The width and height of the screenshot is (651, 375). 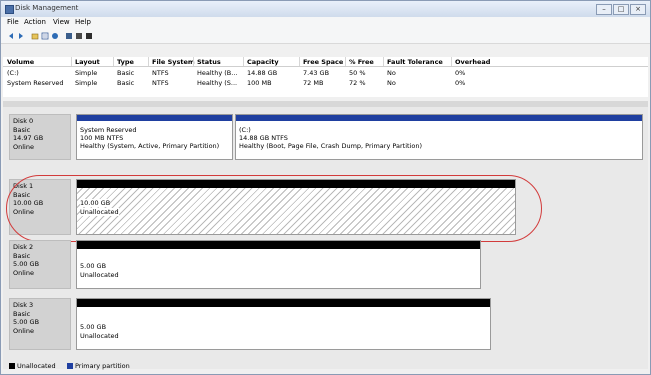 I want to click on up-icon, so click(x=35, y=36).